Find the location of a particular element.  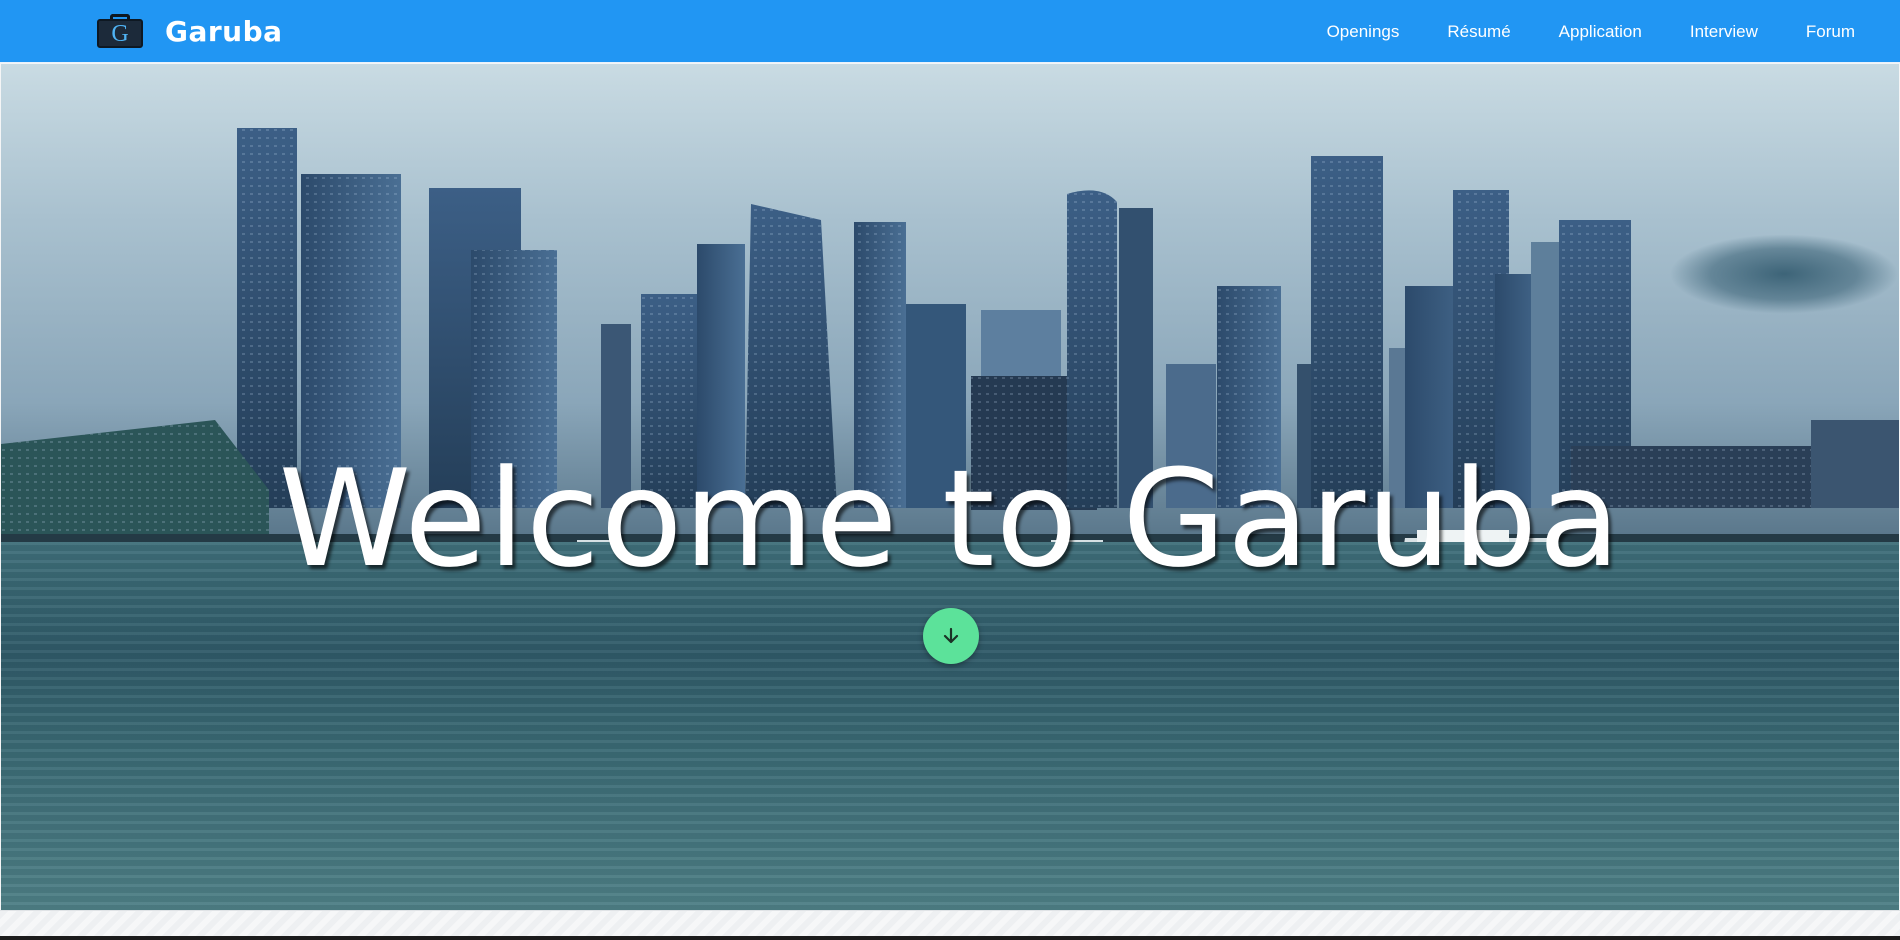

hero-title: Welcome to Garuba is located at coordinates (950, 519).